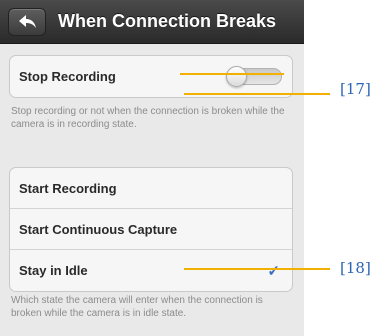  I want to click on callout-line-17a, so click(232, 74).